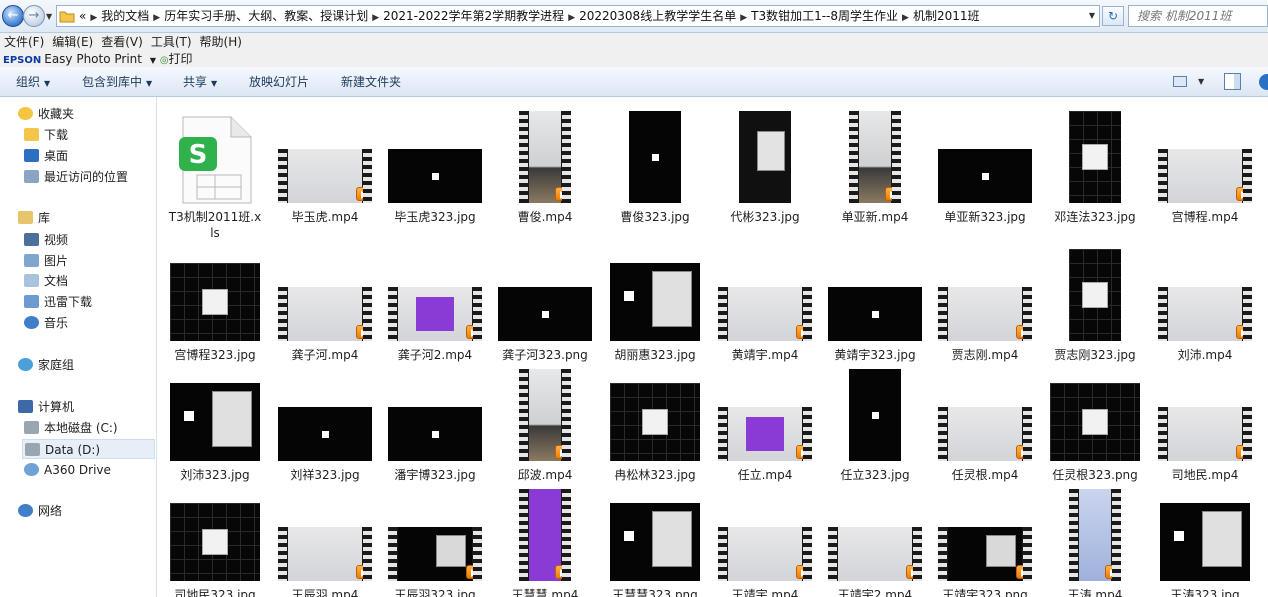 The width and height of the screenshot is (1268, 597). I want to click on purple-patch, so click(765, 434).